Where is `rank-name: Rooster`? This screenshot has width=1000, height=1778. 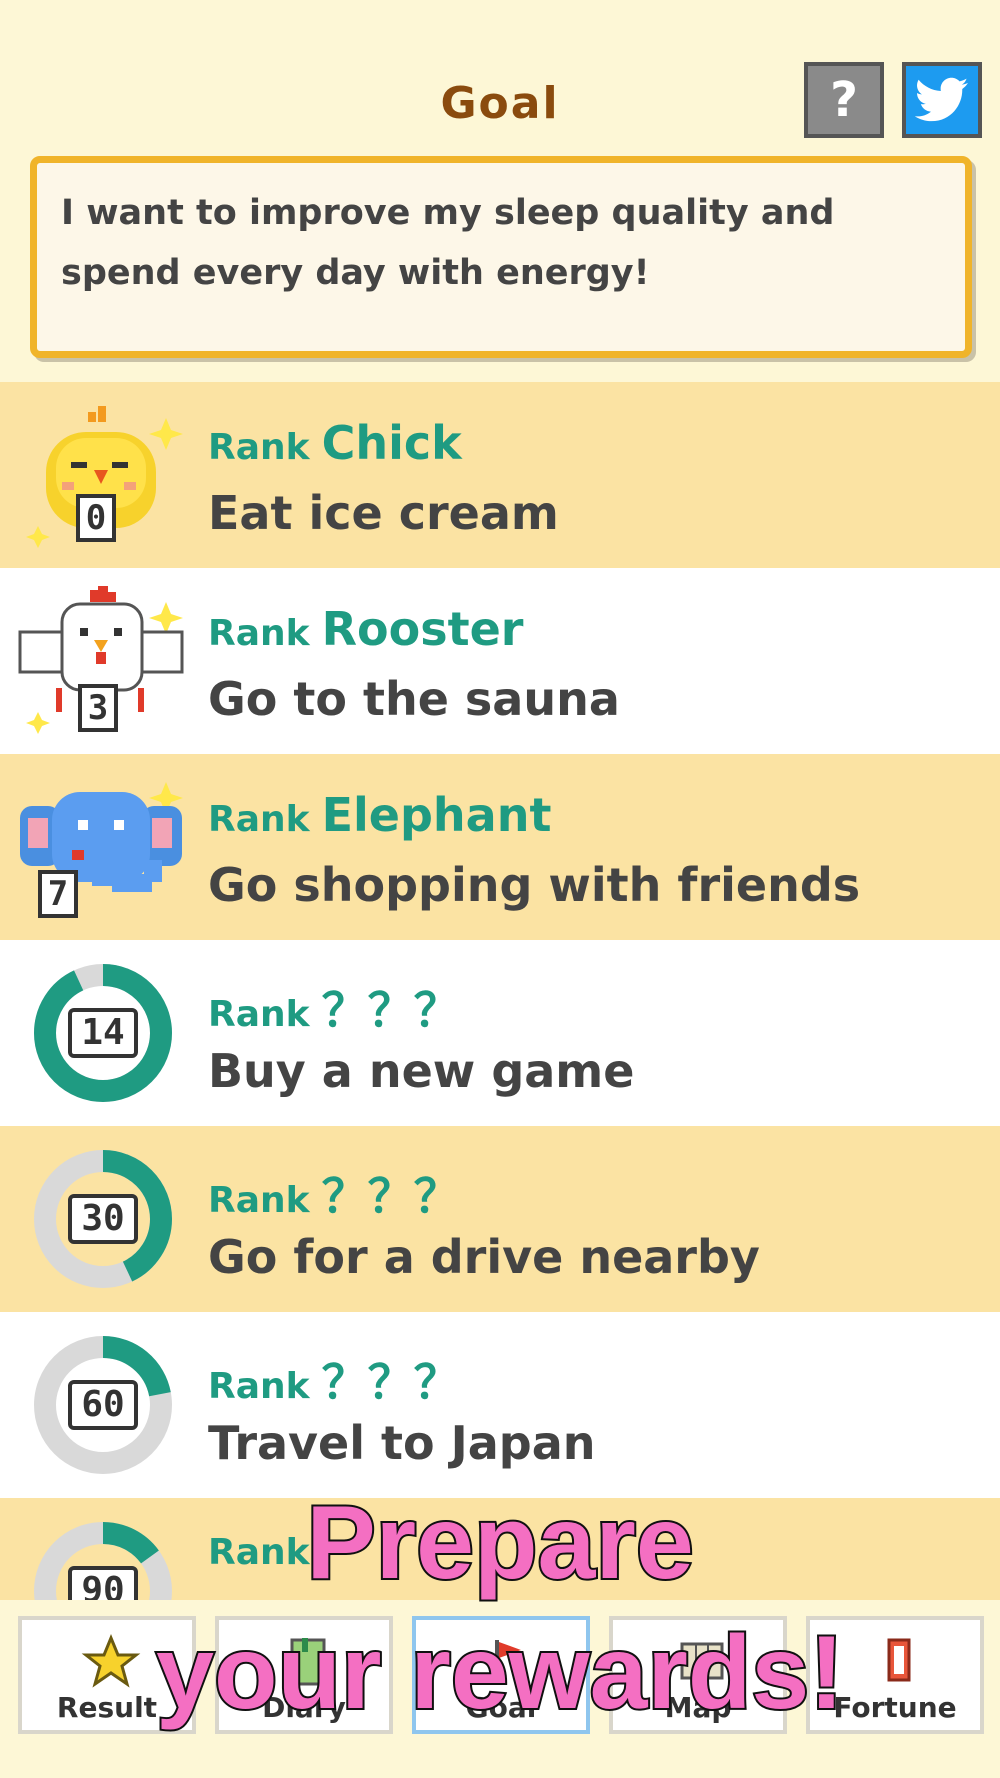
rank-name: Rooster is located at coordinates (422, 629).